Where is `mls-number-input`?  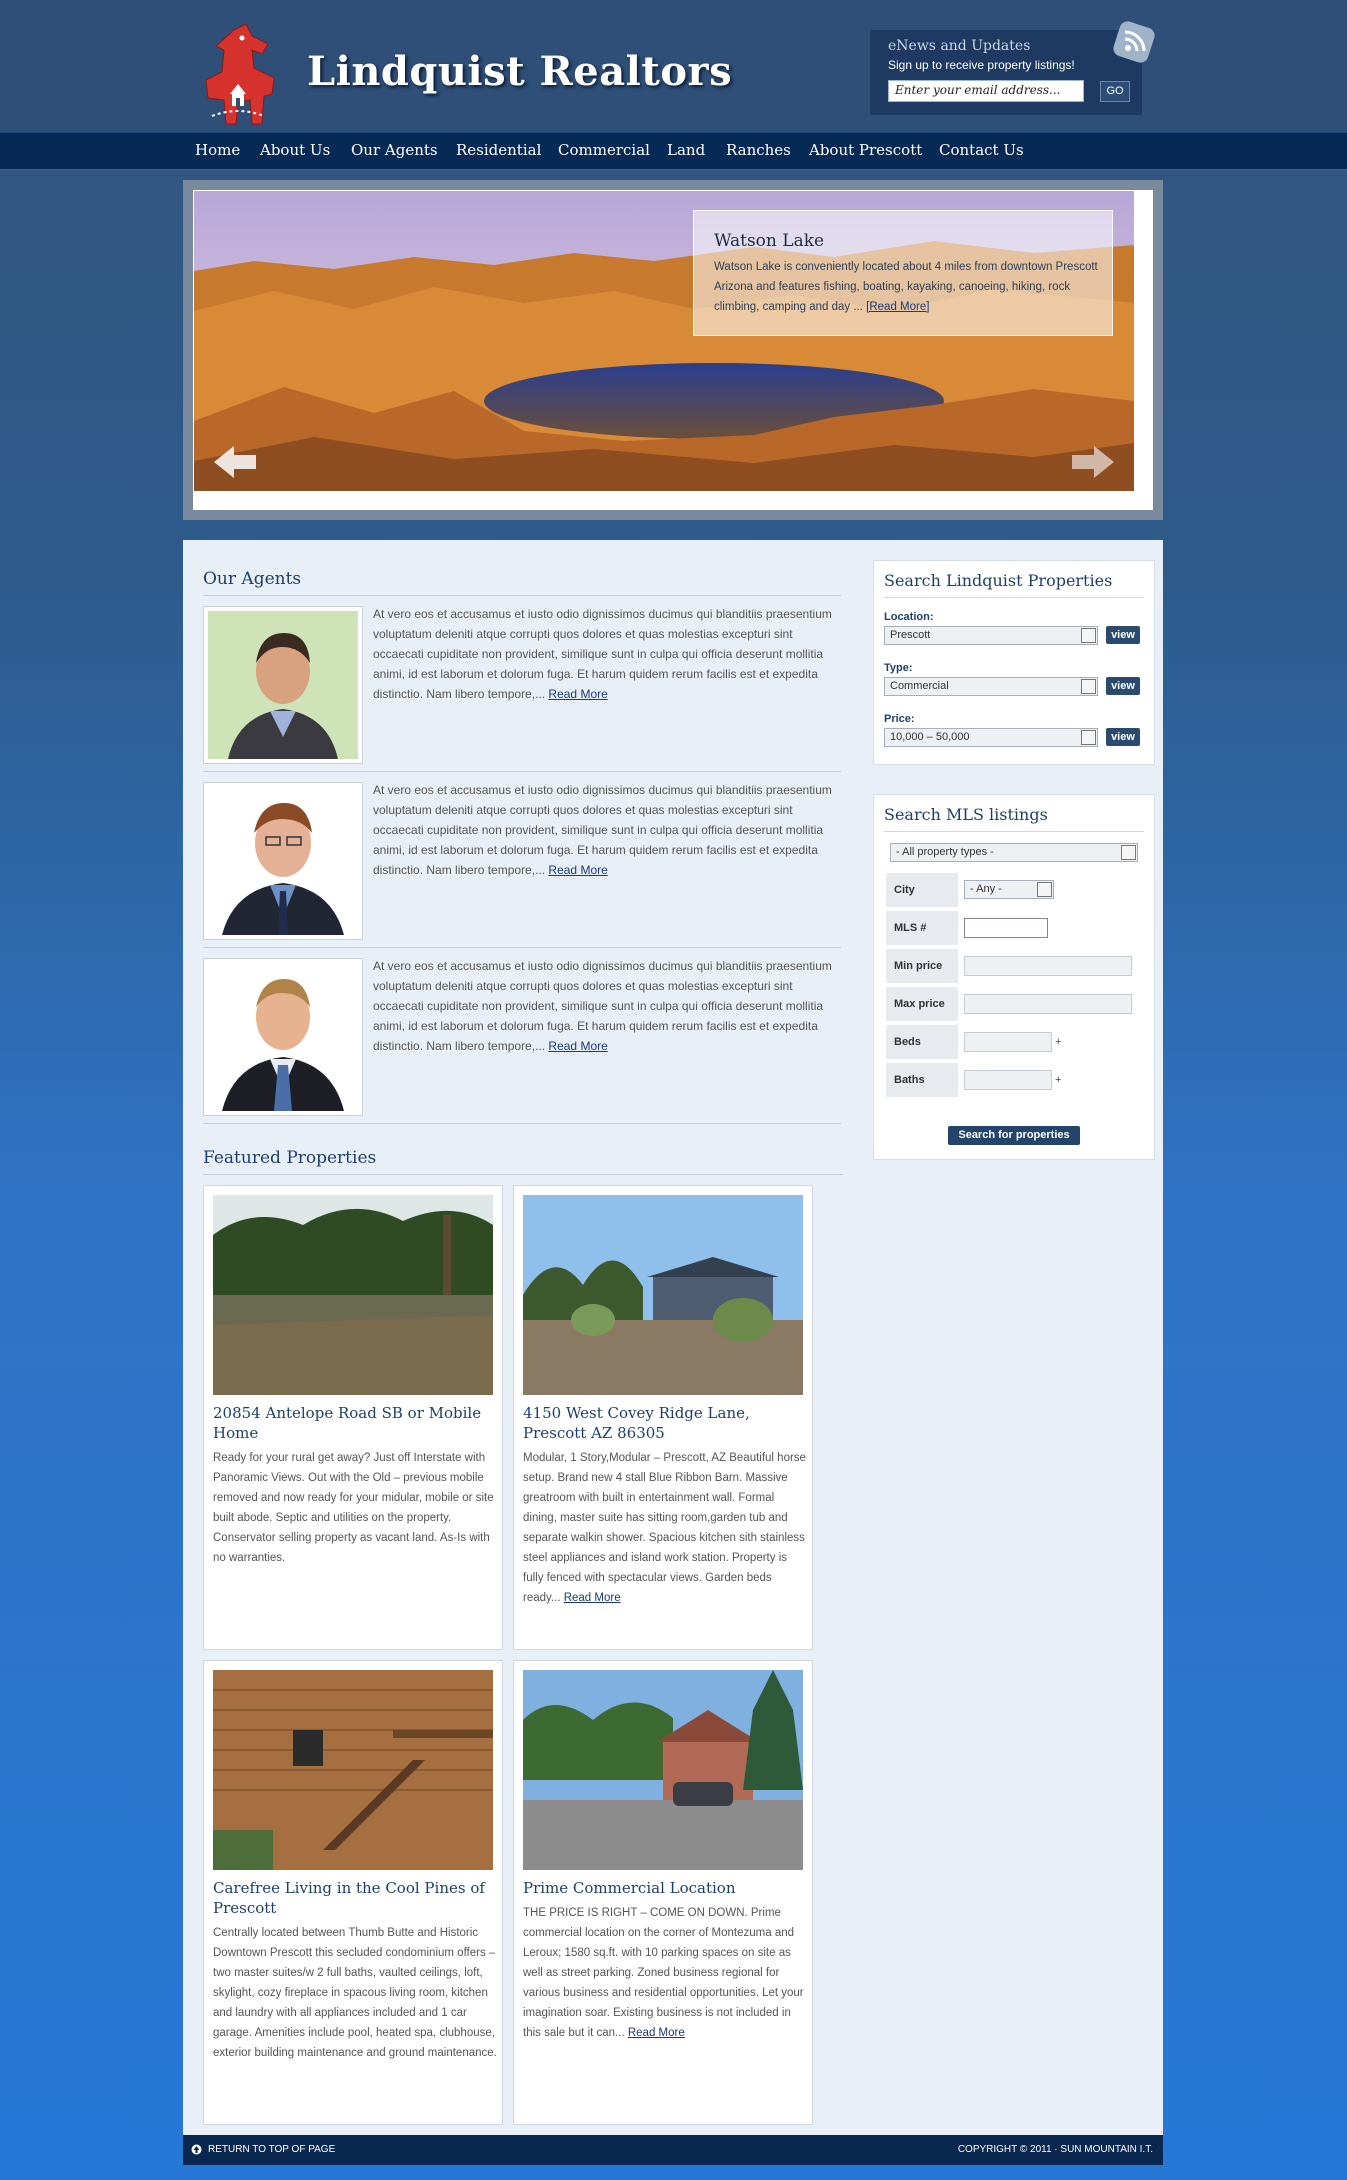
mls-number-input is located at coordinates (1006, 928).